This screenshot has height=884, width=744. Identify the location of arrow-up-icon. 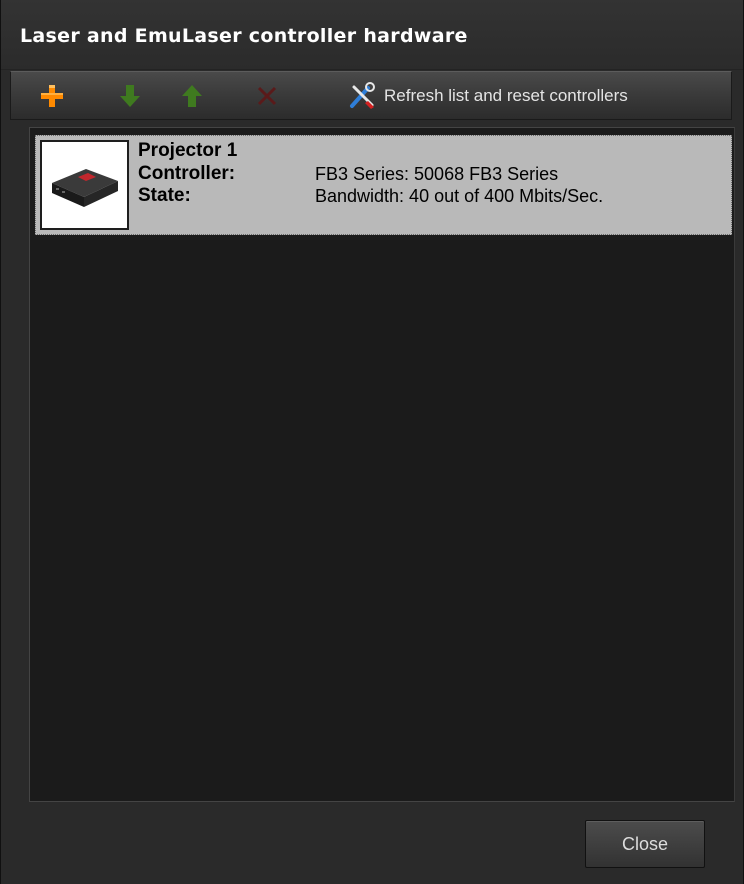
(192, 96).